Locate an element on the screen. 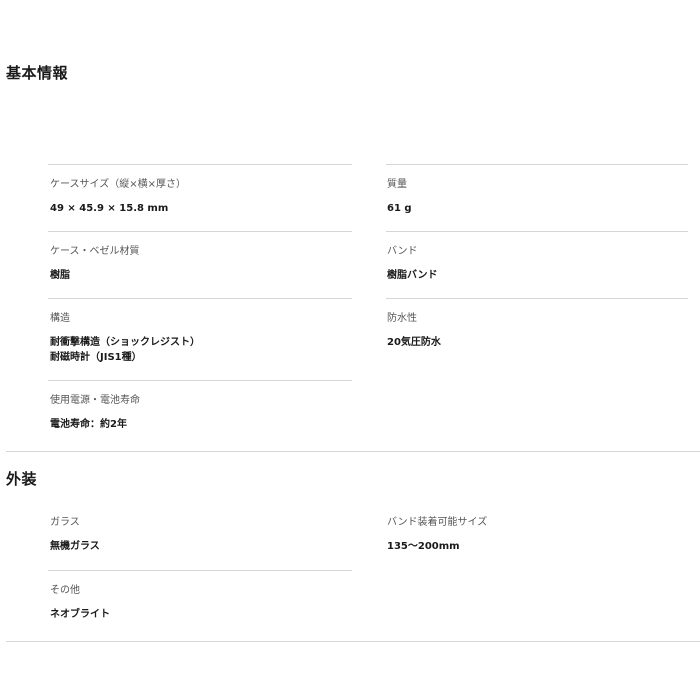  spec-value: 135～200mm is located at coordinates (423, 546).